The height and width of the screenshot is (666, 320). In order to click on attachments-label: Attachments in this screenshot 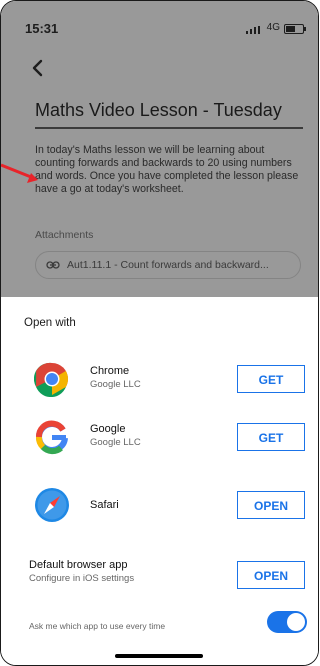, I will do `click(64, 235)`.